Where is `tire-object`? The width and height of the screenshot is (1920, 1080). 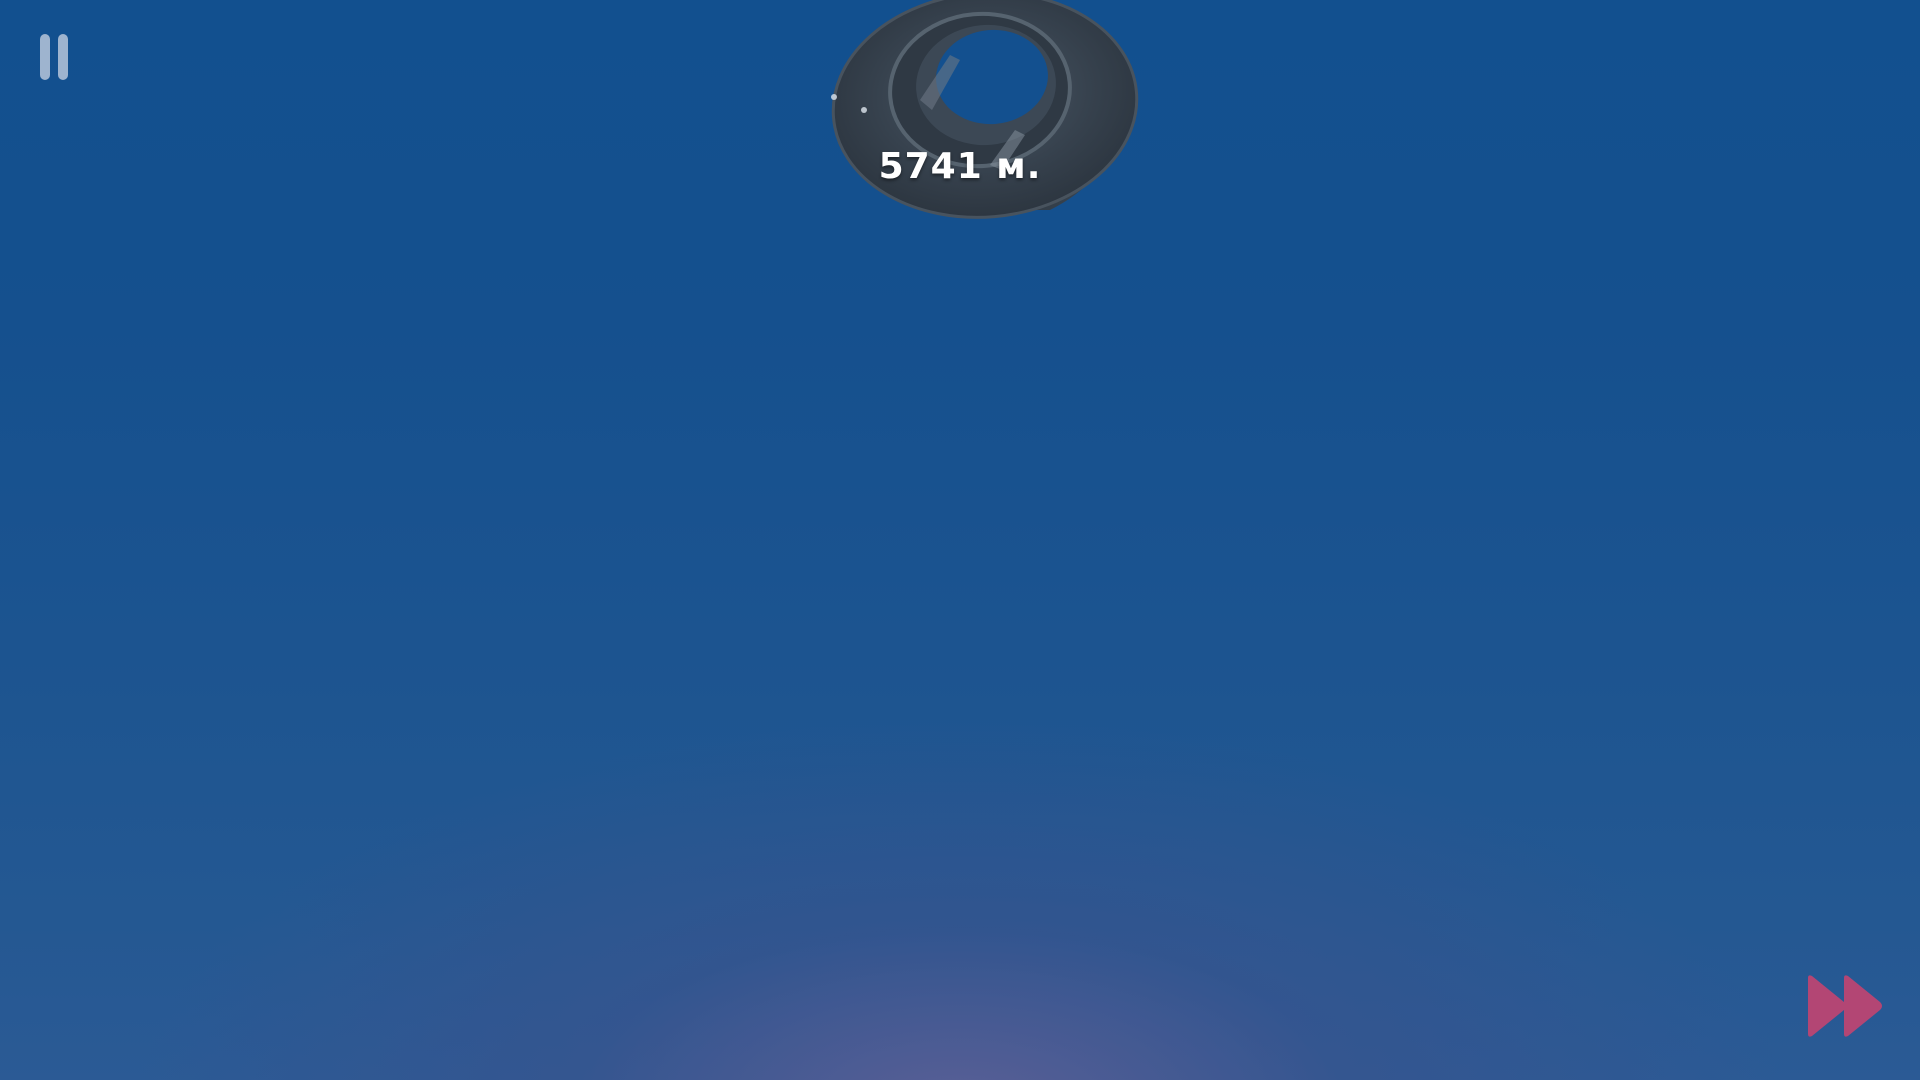 tire-object is located at coordinates (980, 140).